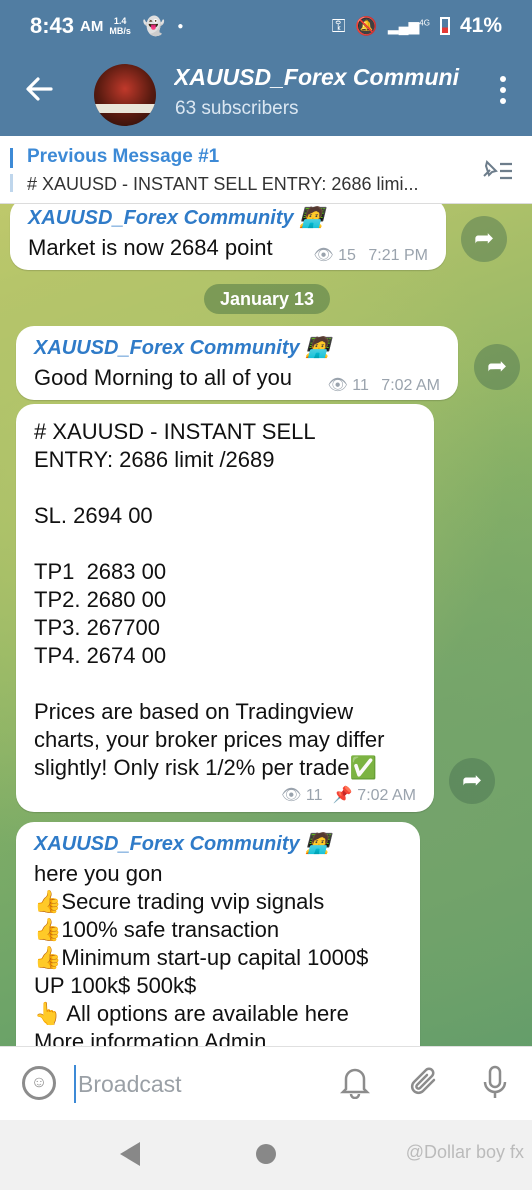 The image size is (532, 1190). I want to click on chat-header: XAUUSD_Forex Community 63 subscribers, so click(266, 94).